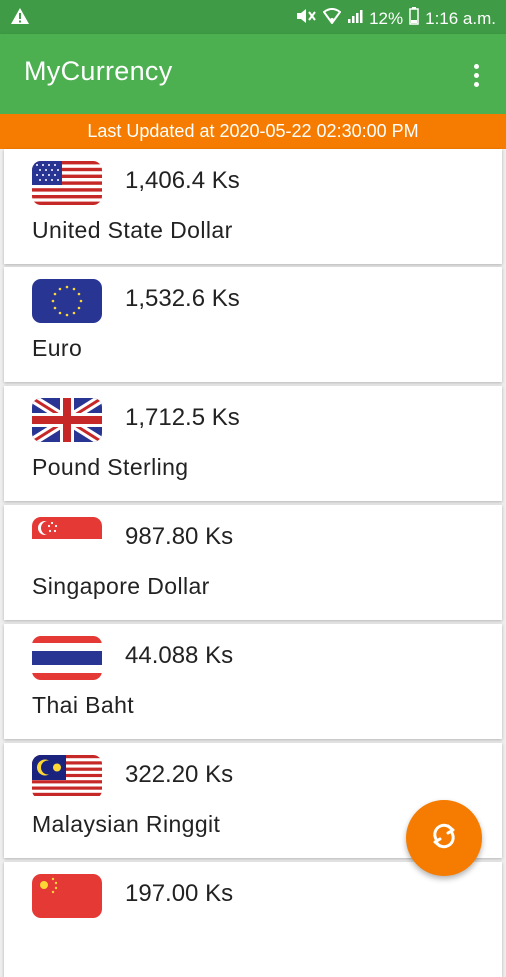 Image resolution: width=506 pixels, height=977 pixels. What do you see at coordinates (67, 301) in the screenshot?
I see `eu-flag-icon` at bounding box center [67, 301].